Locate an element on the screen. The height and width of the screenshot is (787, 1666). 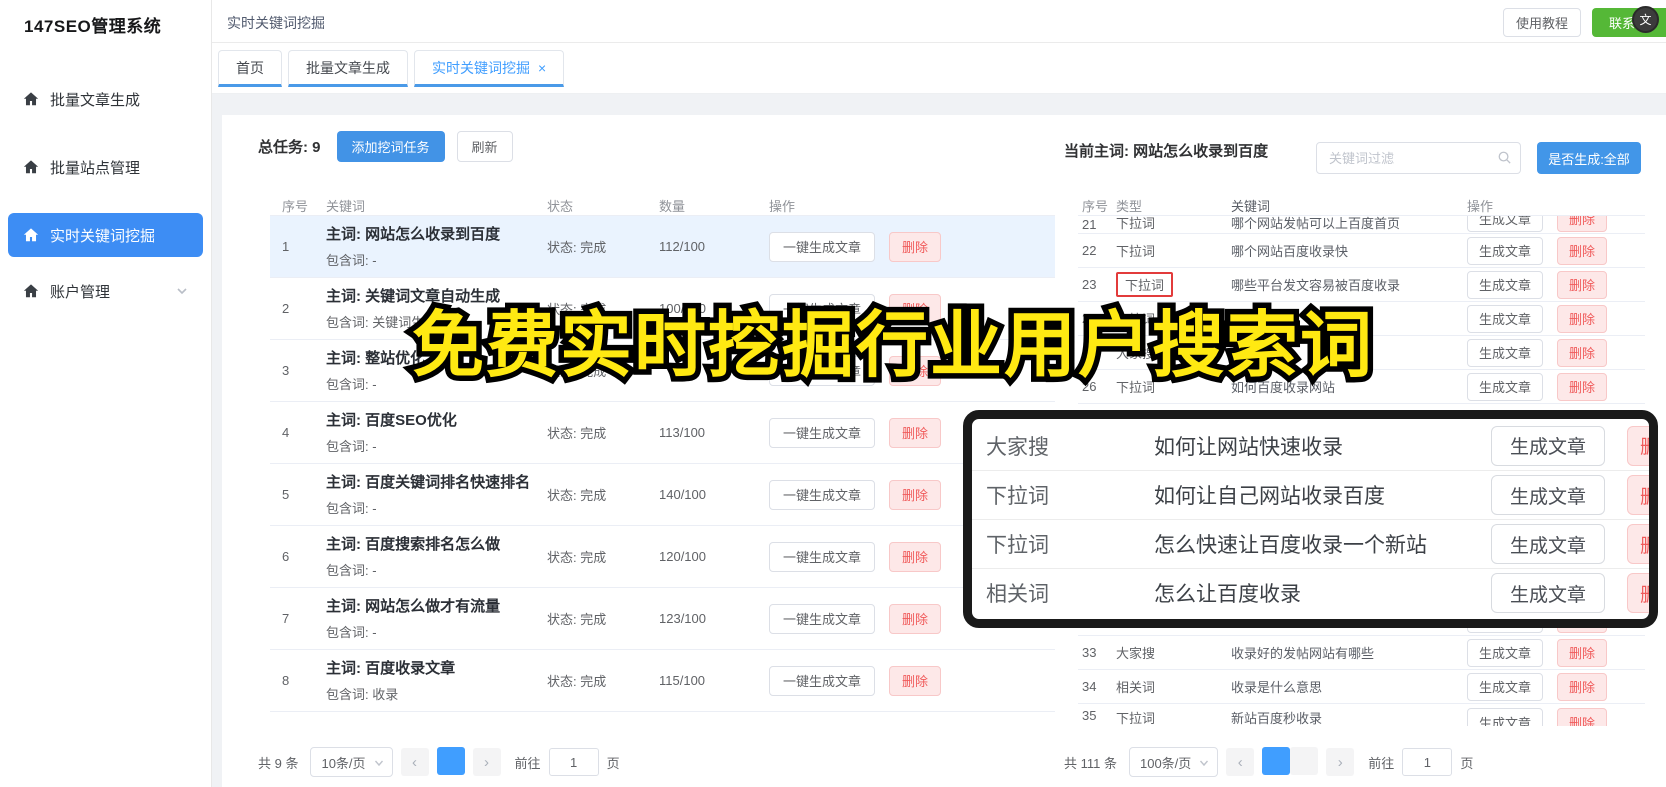
row-number: 8 is located at coordinates (286, 680).